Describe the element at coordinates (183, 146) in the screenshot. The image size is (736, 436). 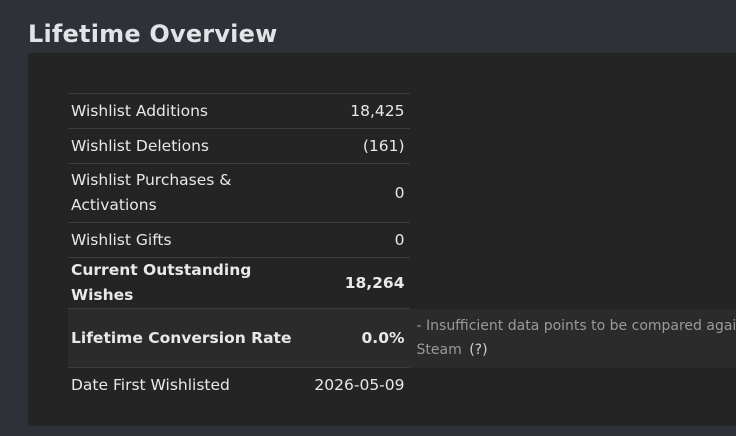
I see `stat-label: Wishlist Deletions` at that location.